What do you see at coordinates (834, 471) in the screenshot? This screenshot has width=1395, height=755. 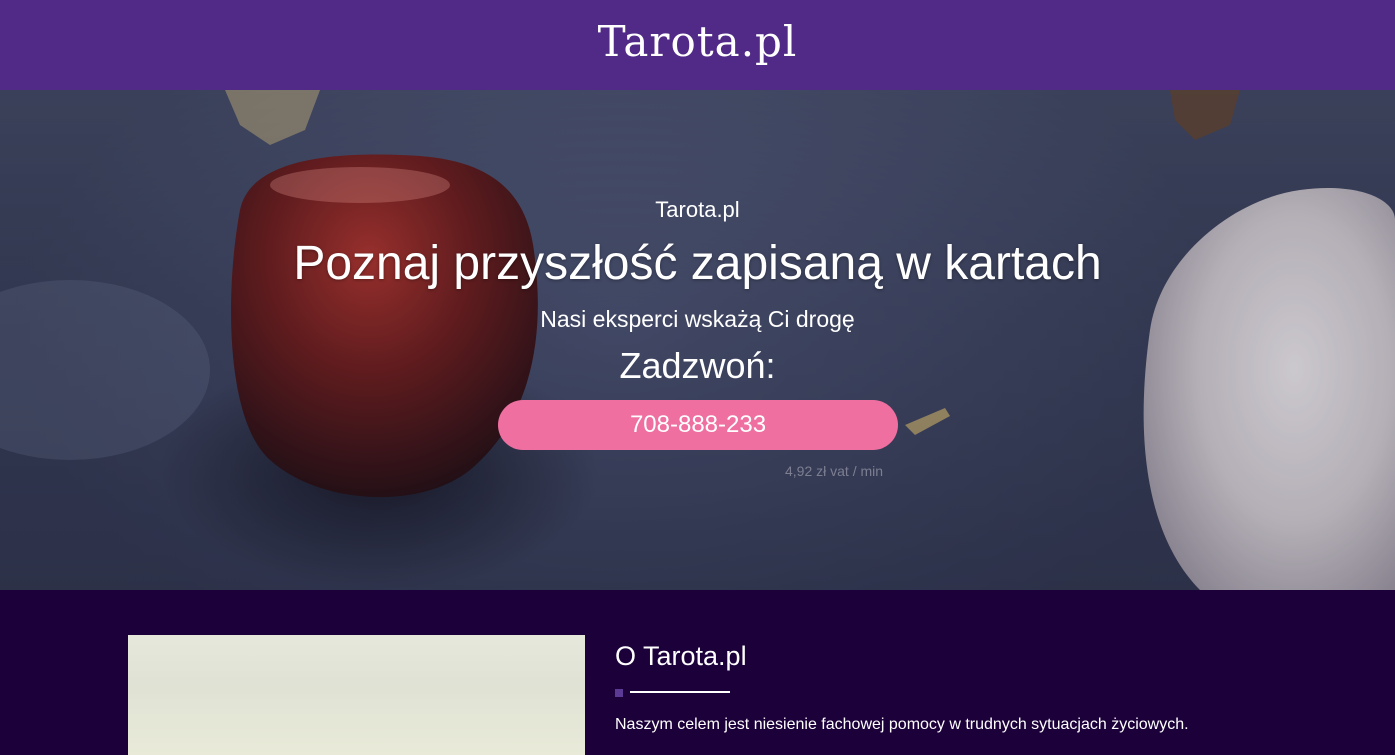 I see `price-note: 4,92 zł vat / min` at bounding box center [834, 471].